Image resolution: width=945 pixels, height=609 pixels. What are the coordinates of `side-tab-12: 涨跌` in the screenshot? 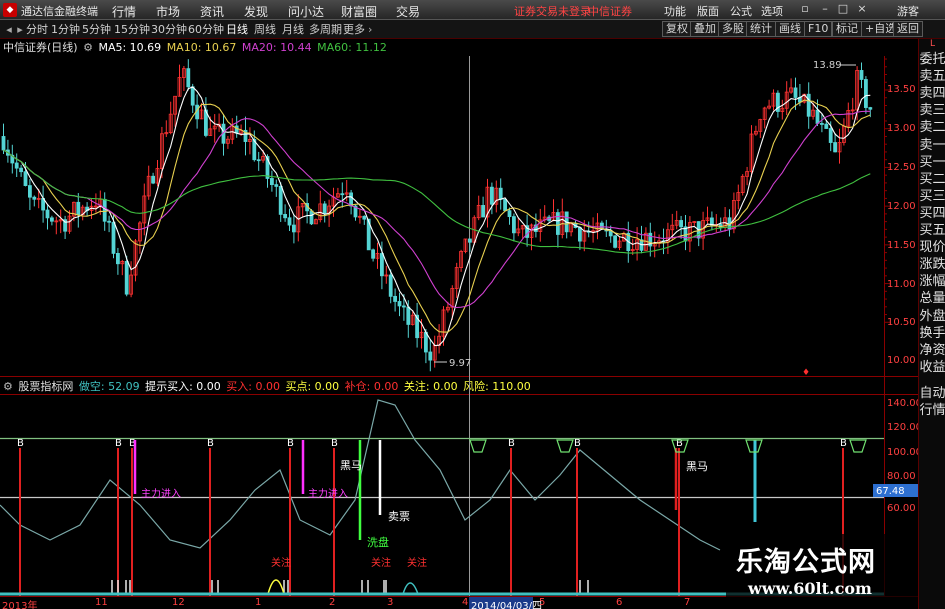 It's located at (932, 264).